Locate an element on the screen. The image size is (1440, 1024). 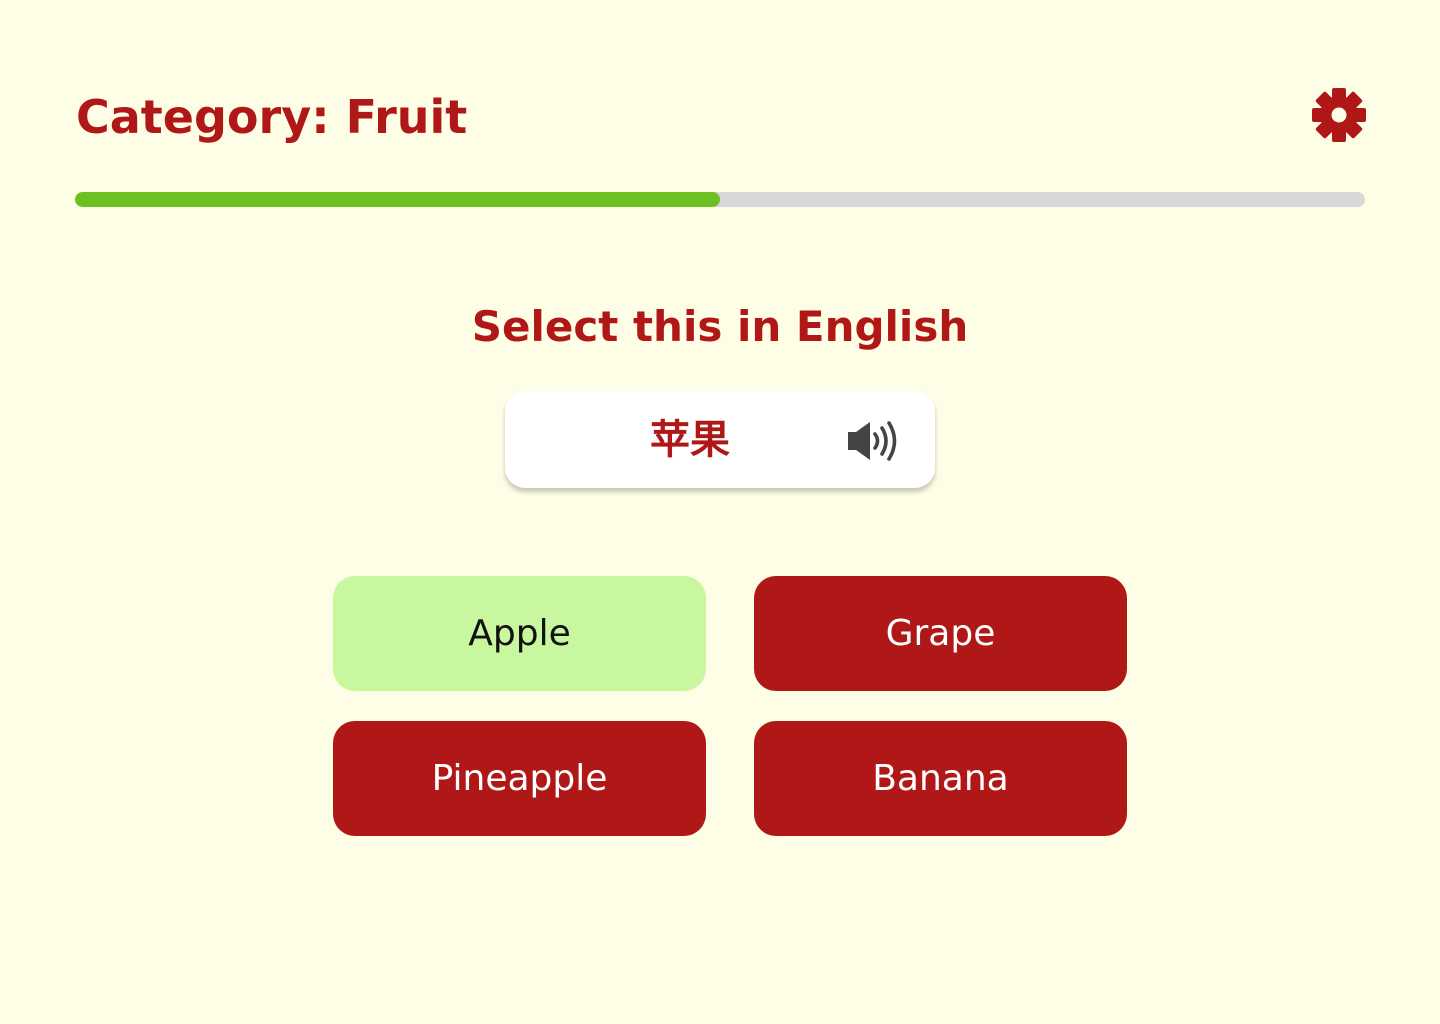
speaker-icon is located at coordinates (872, 441).